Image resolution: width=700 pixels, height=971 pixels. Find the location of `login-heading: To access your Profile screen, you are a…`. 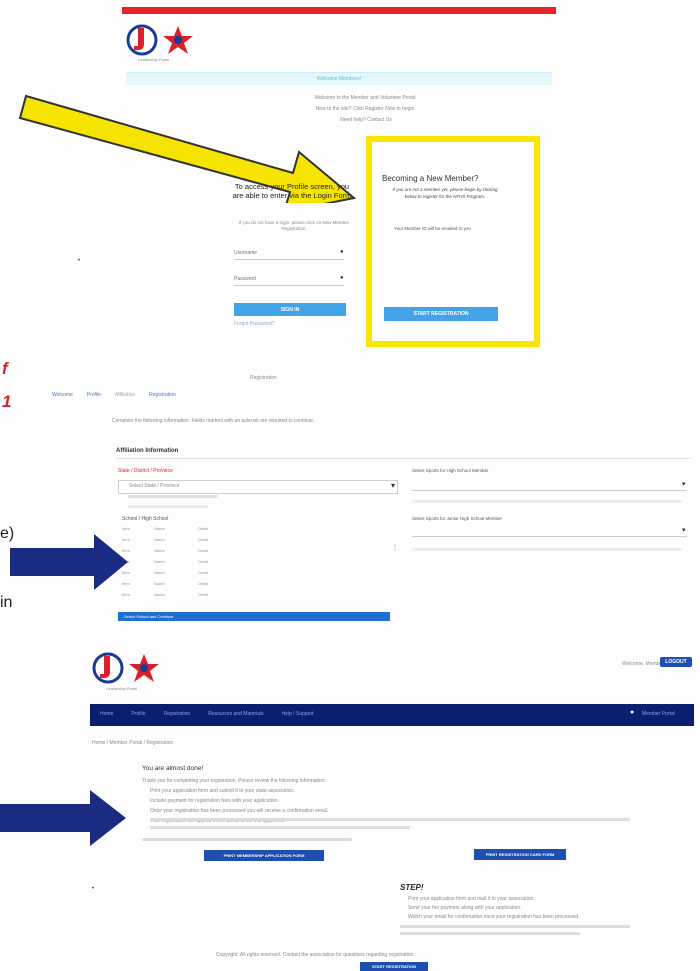

login-heading: To access your Profile screen, you are a… is located at coordinates (292, 191).